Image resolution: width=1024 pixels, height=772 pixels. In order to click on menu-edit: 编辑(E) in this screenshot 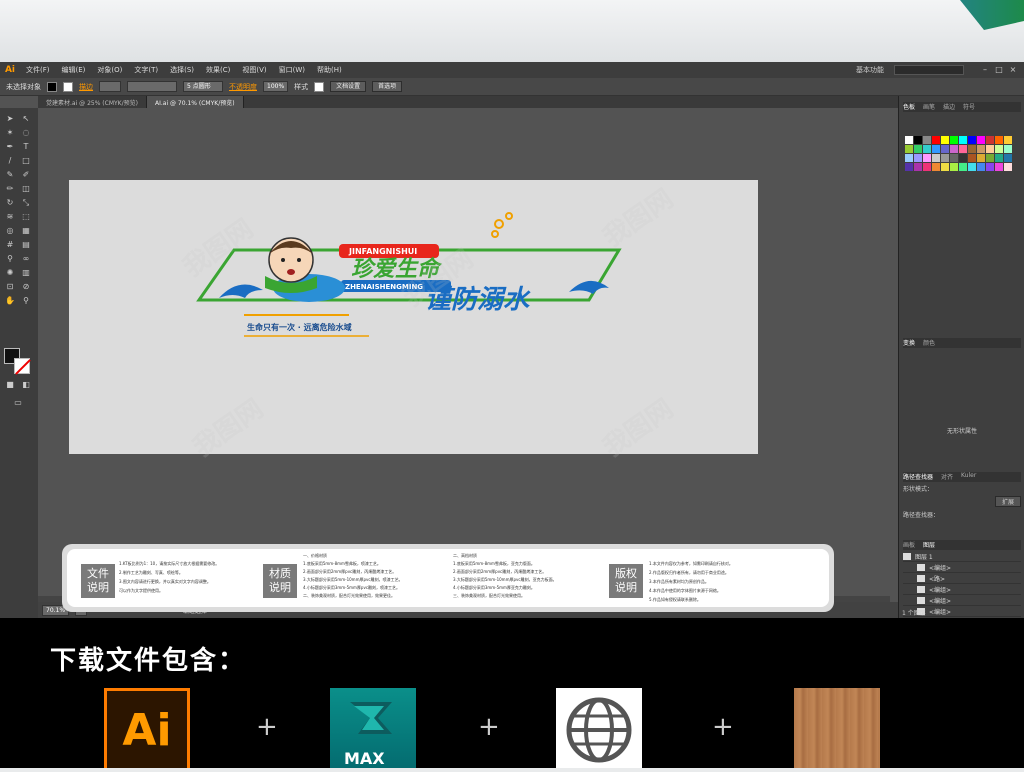, I will do `click(74, 70)`.